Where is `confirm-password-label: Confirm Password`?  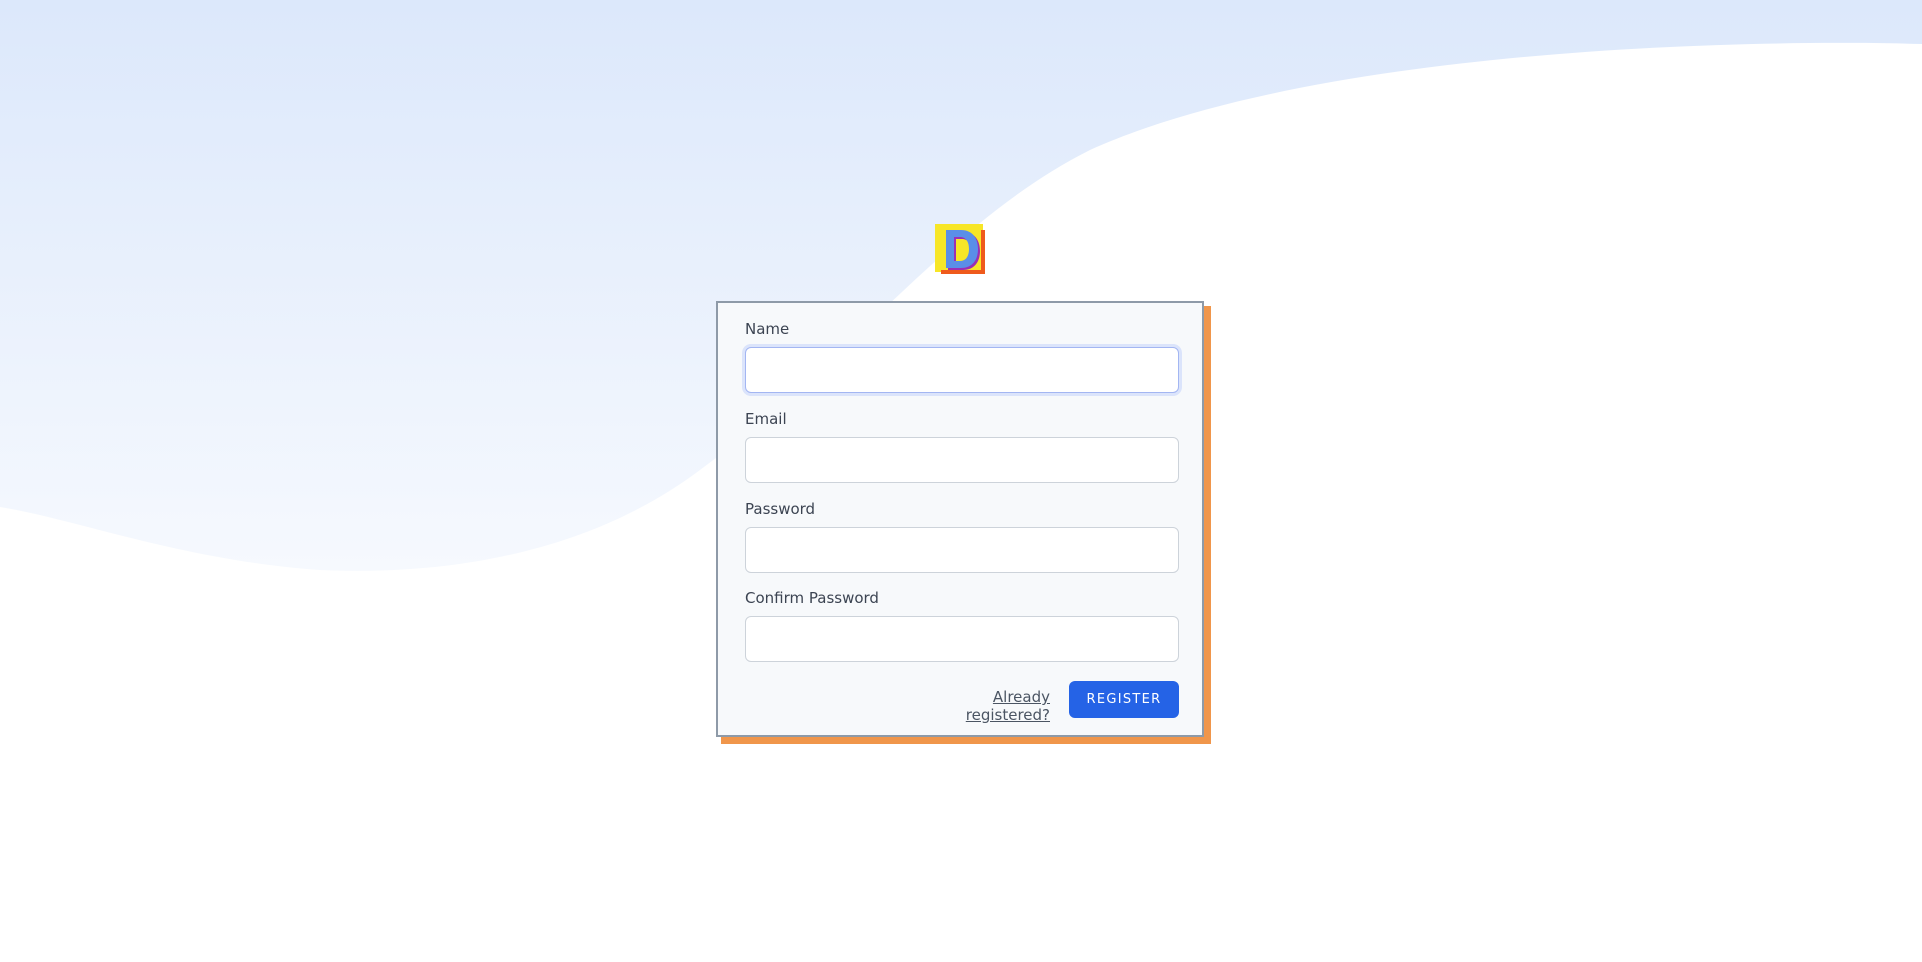 confirm-password-label: Confirm Password is located at coordinates (812, 598).